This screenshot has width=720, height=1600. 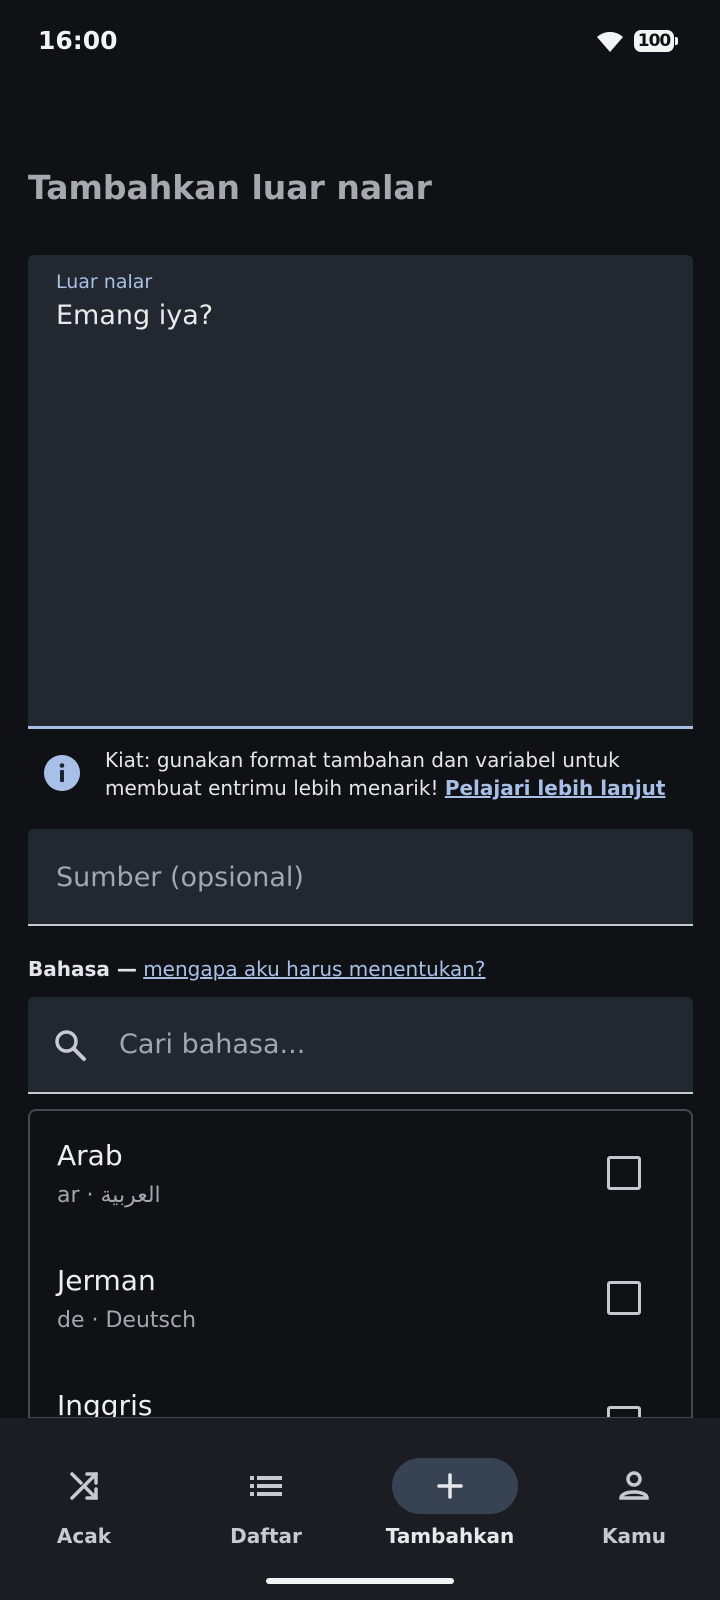 I want to click on content-field-value: Emang iya?, so click(x=134, y=315).